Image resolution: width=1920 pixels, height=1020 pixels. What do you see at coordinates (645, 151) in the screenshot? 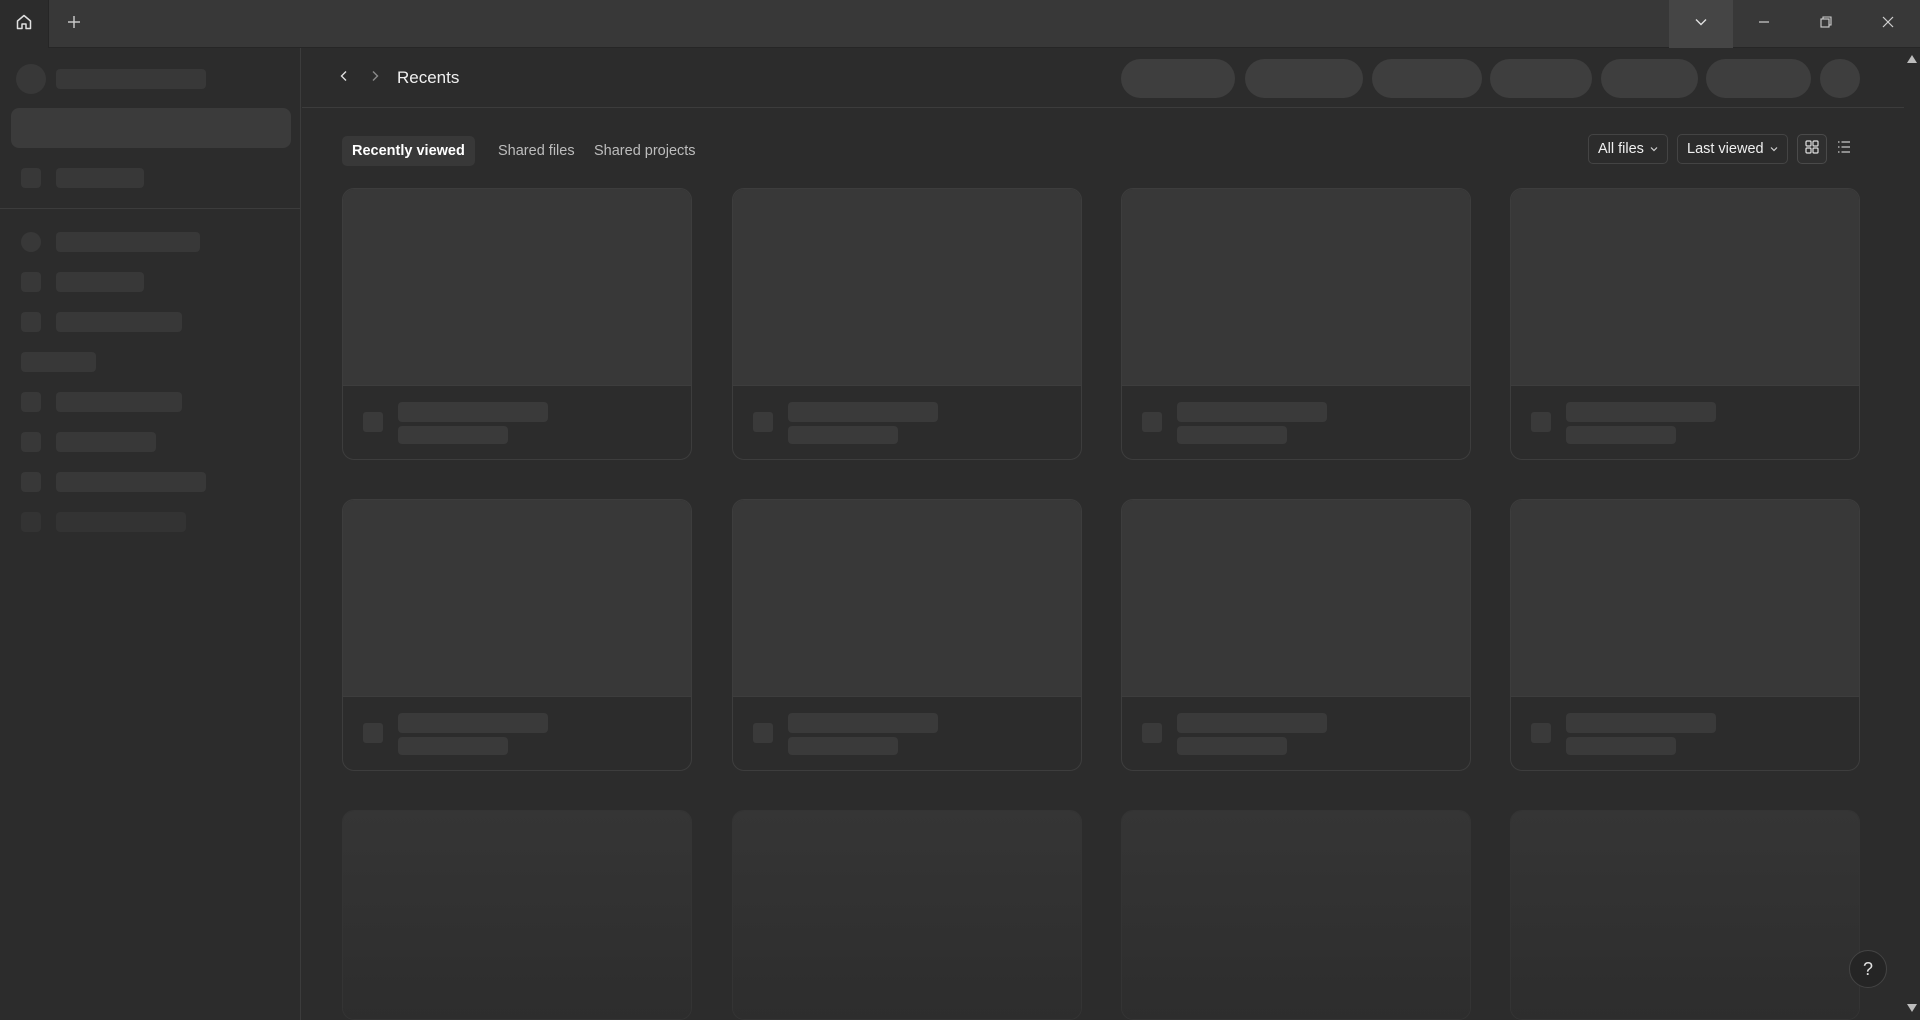
I see `tab-shared-projects: Shared projects` at bounding box center [645, 151].